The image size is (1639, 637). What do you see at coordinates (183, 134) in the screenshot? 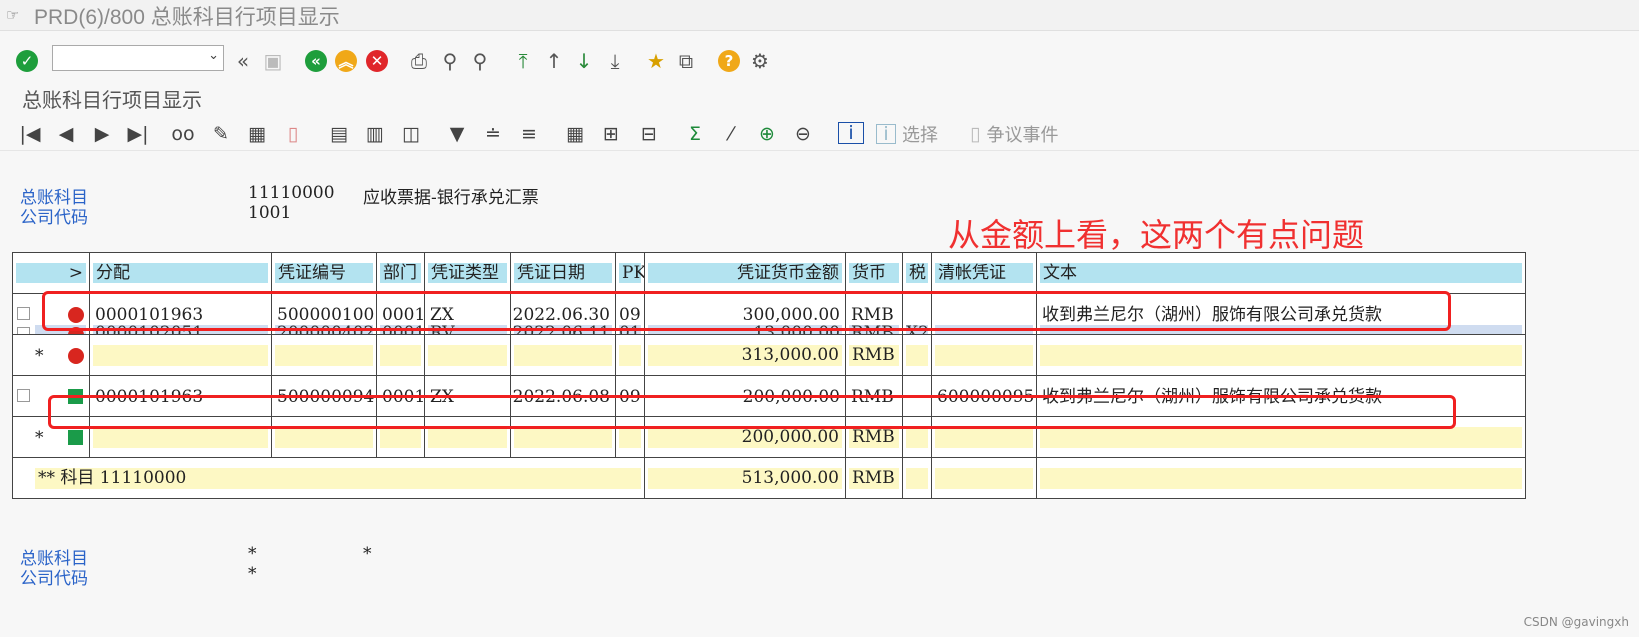
I see `display-glasses-icon: oo` at bounding box center [183, 134].